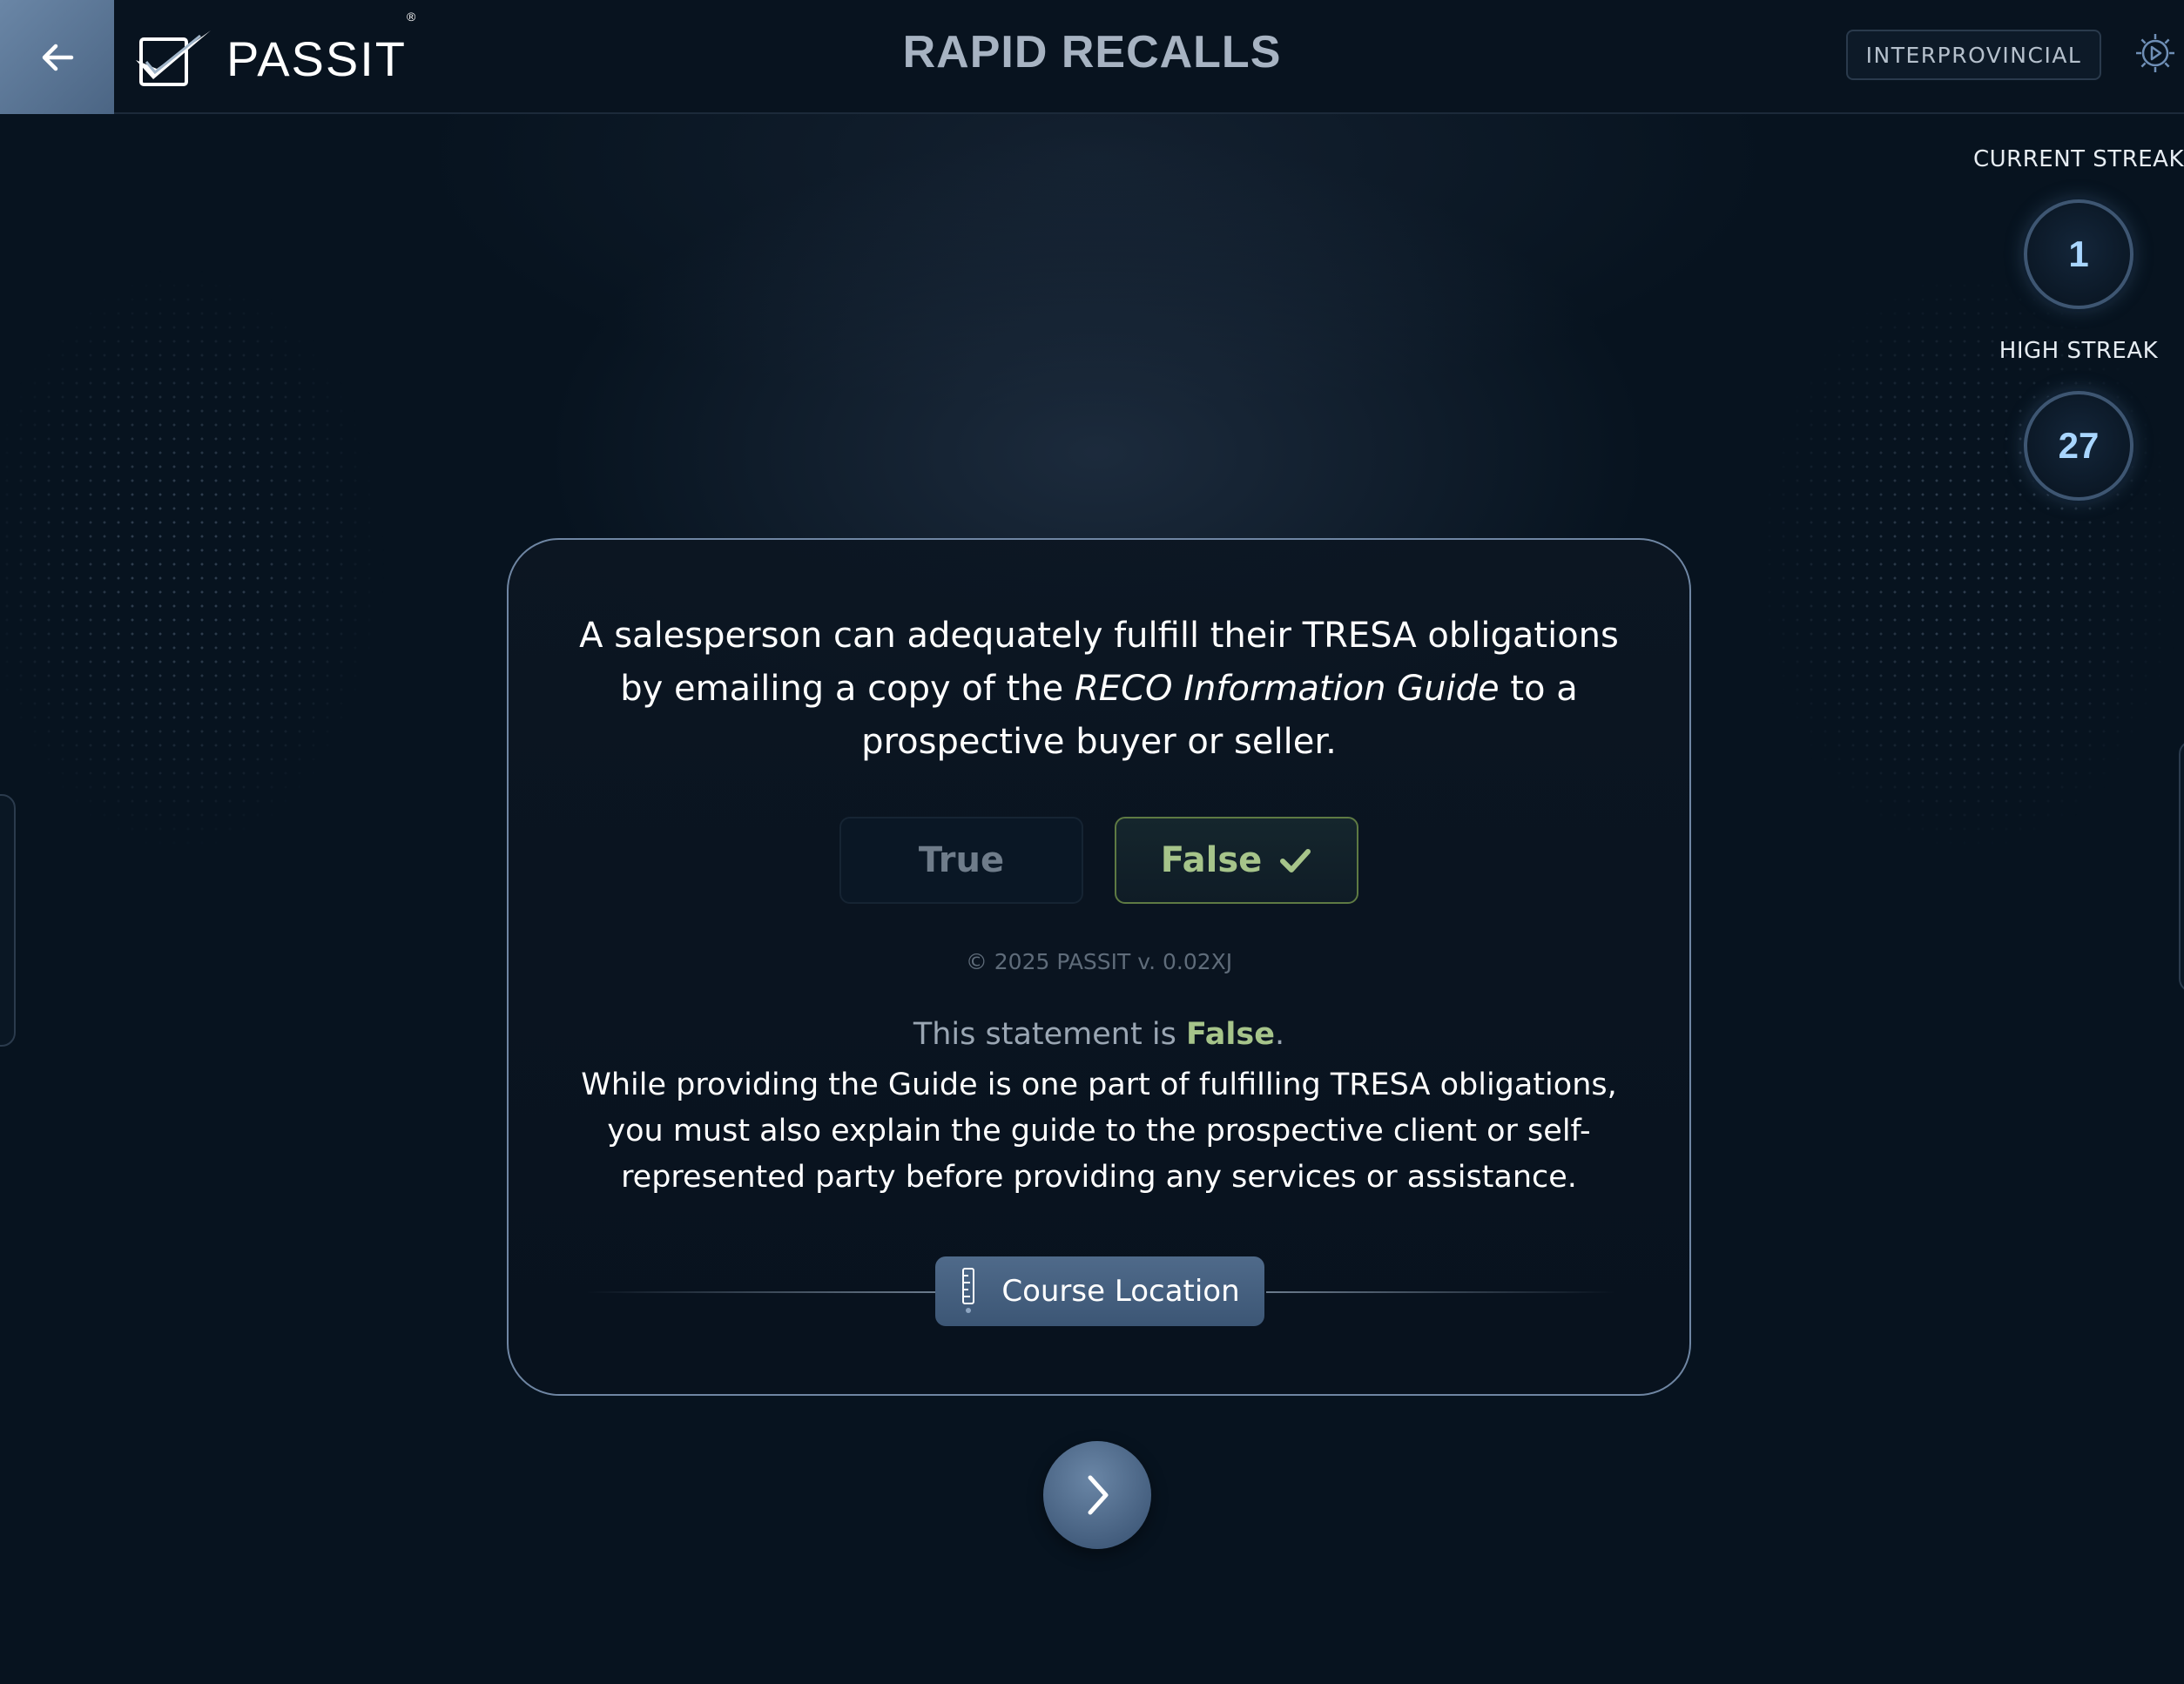 The image size is (2184, 1684). Describe the element at coordinates (761, 1292) in the screenshot. I see `divider-left` at that location.